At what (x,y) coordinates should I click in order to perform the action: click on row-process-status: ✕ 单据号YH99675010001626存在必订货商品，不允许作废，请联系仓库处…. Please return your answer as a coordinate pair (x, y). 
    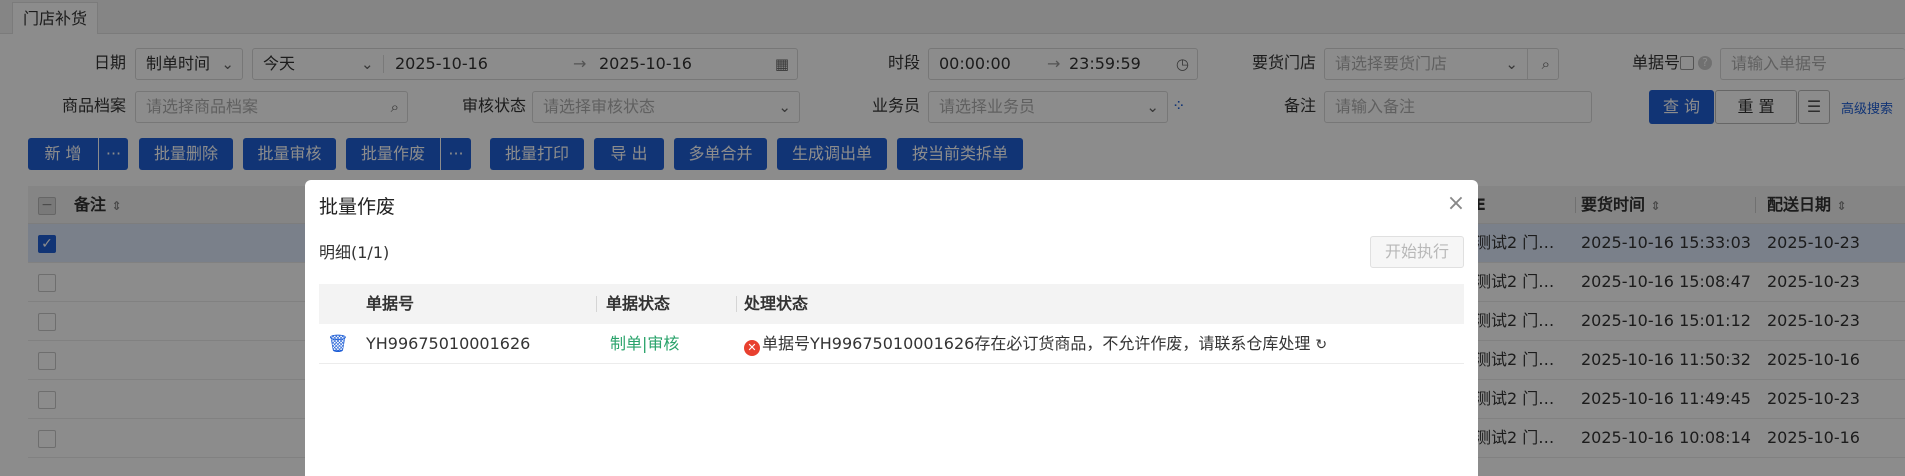
    Looking at the image, I should click on (1035, 344).